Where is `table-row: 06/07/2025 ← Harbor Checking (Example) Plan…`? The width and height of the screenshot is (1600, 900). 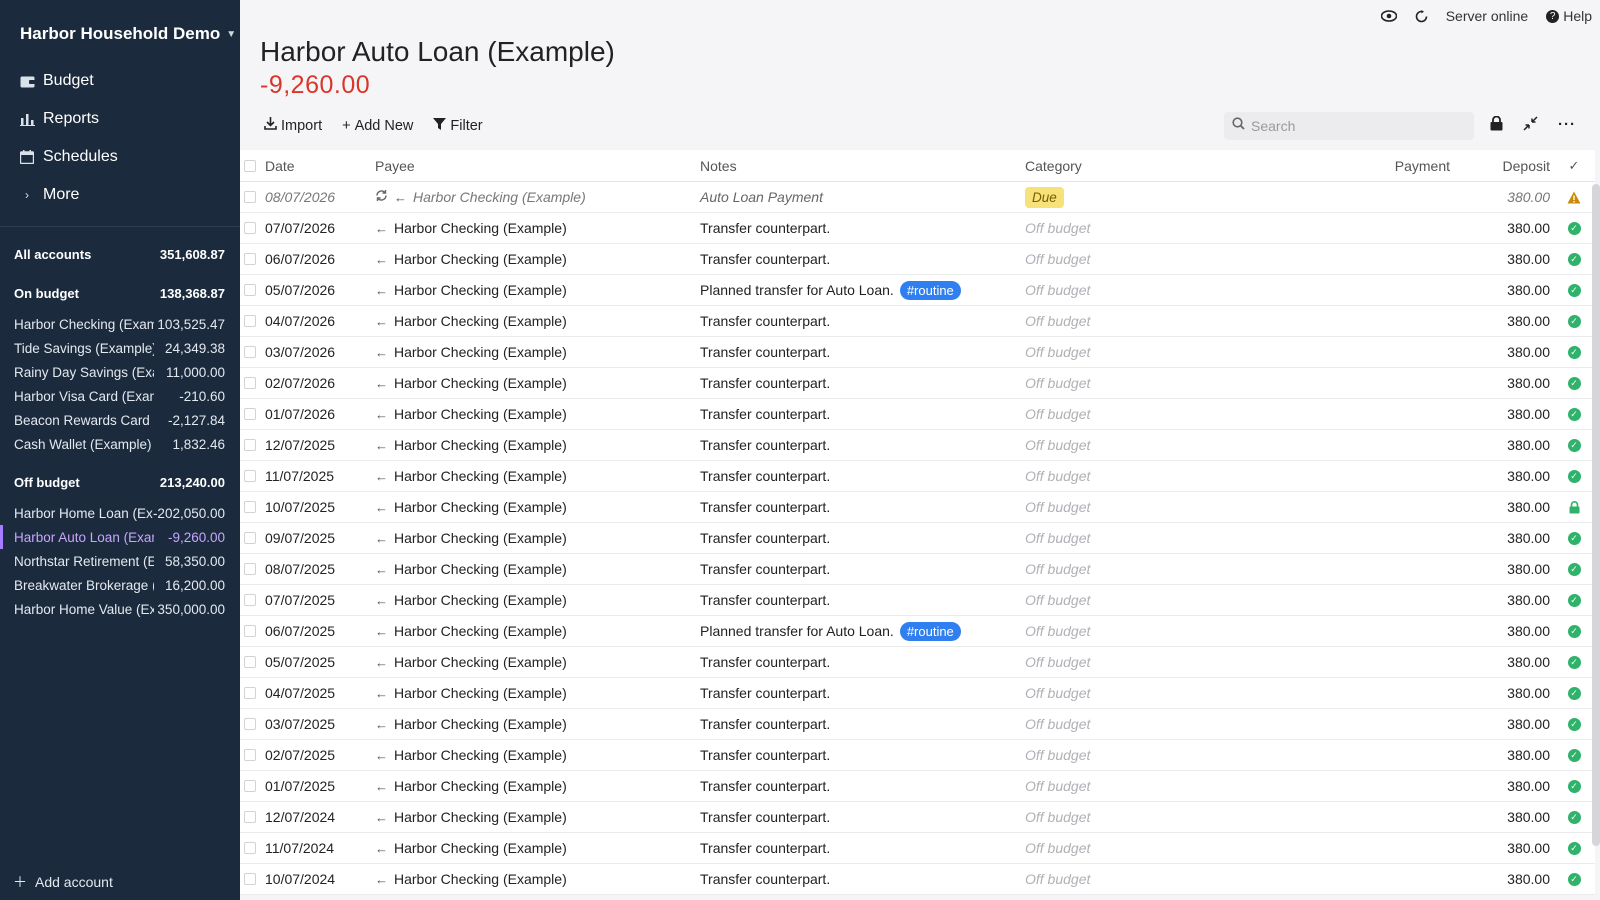
table-row: 06/07/2025 ← Harbor Checking (Example) Plan… is located at coordinates (917, 631).